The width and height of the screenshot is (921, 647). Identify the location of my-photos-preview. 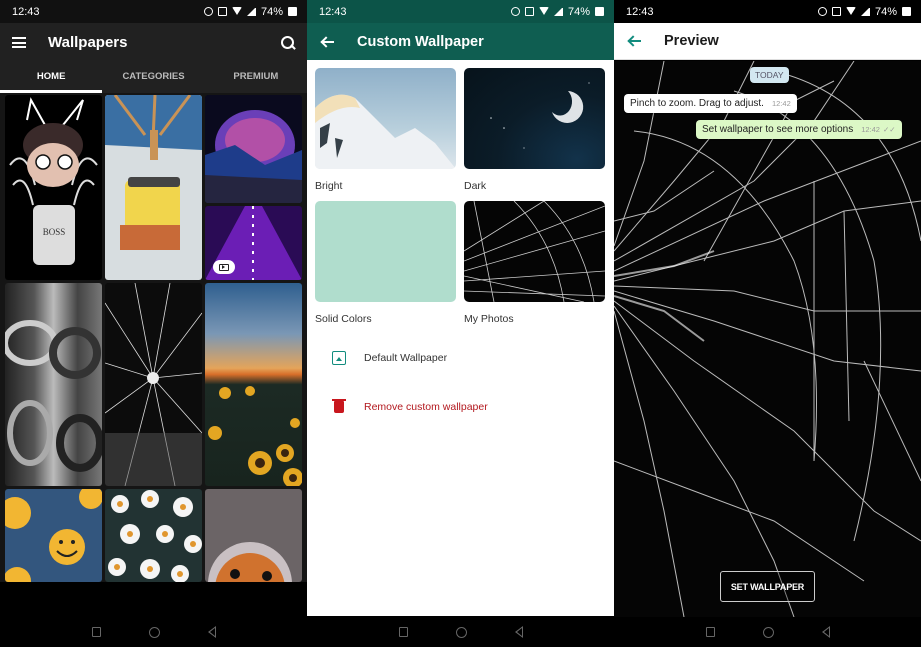
(534, 251).